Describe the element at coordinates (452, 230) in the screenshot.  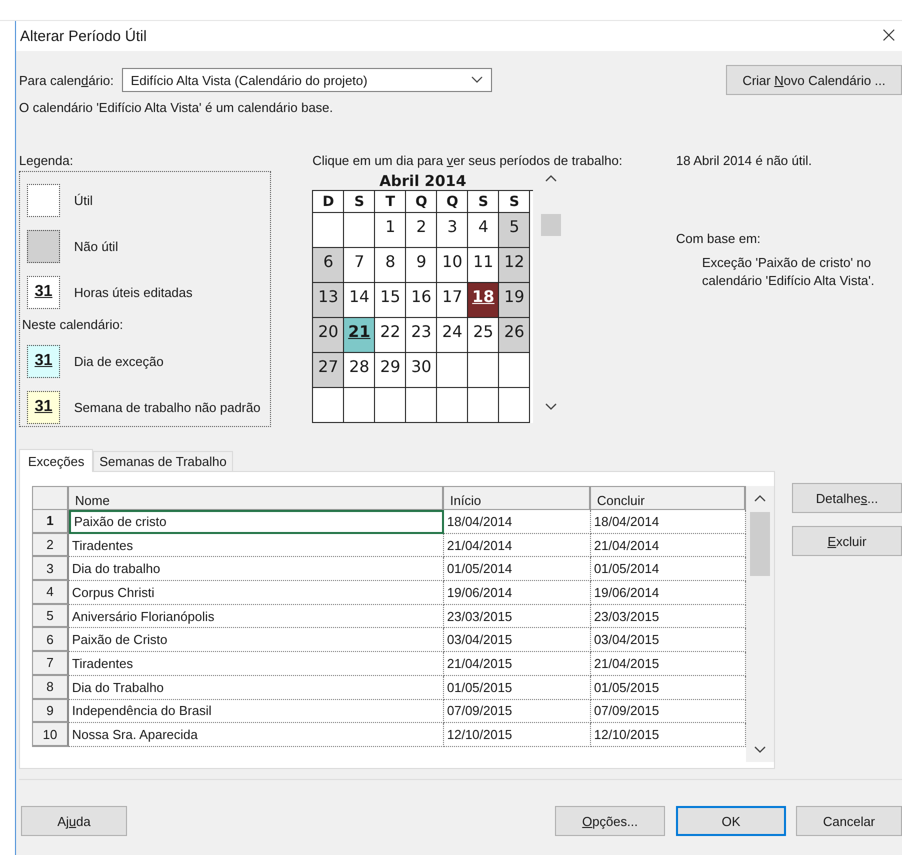
I see `day-cell: 3` at that location.